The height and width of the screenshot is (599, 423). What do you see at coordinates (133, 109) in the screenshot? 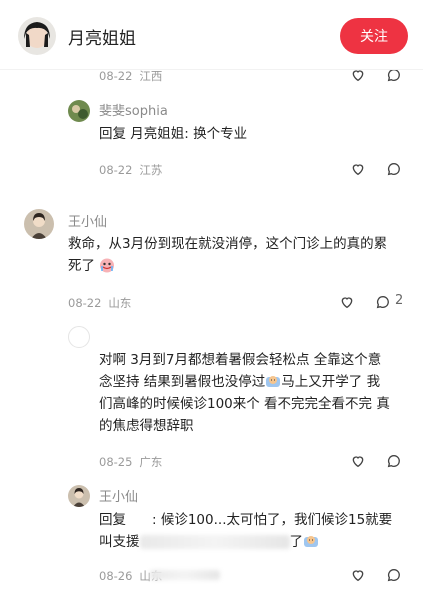
I see `reply-username: 斐斐sophia` at bounding box center [133, 109].